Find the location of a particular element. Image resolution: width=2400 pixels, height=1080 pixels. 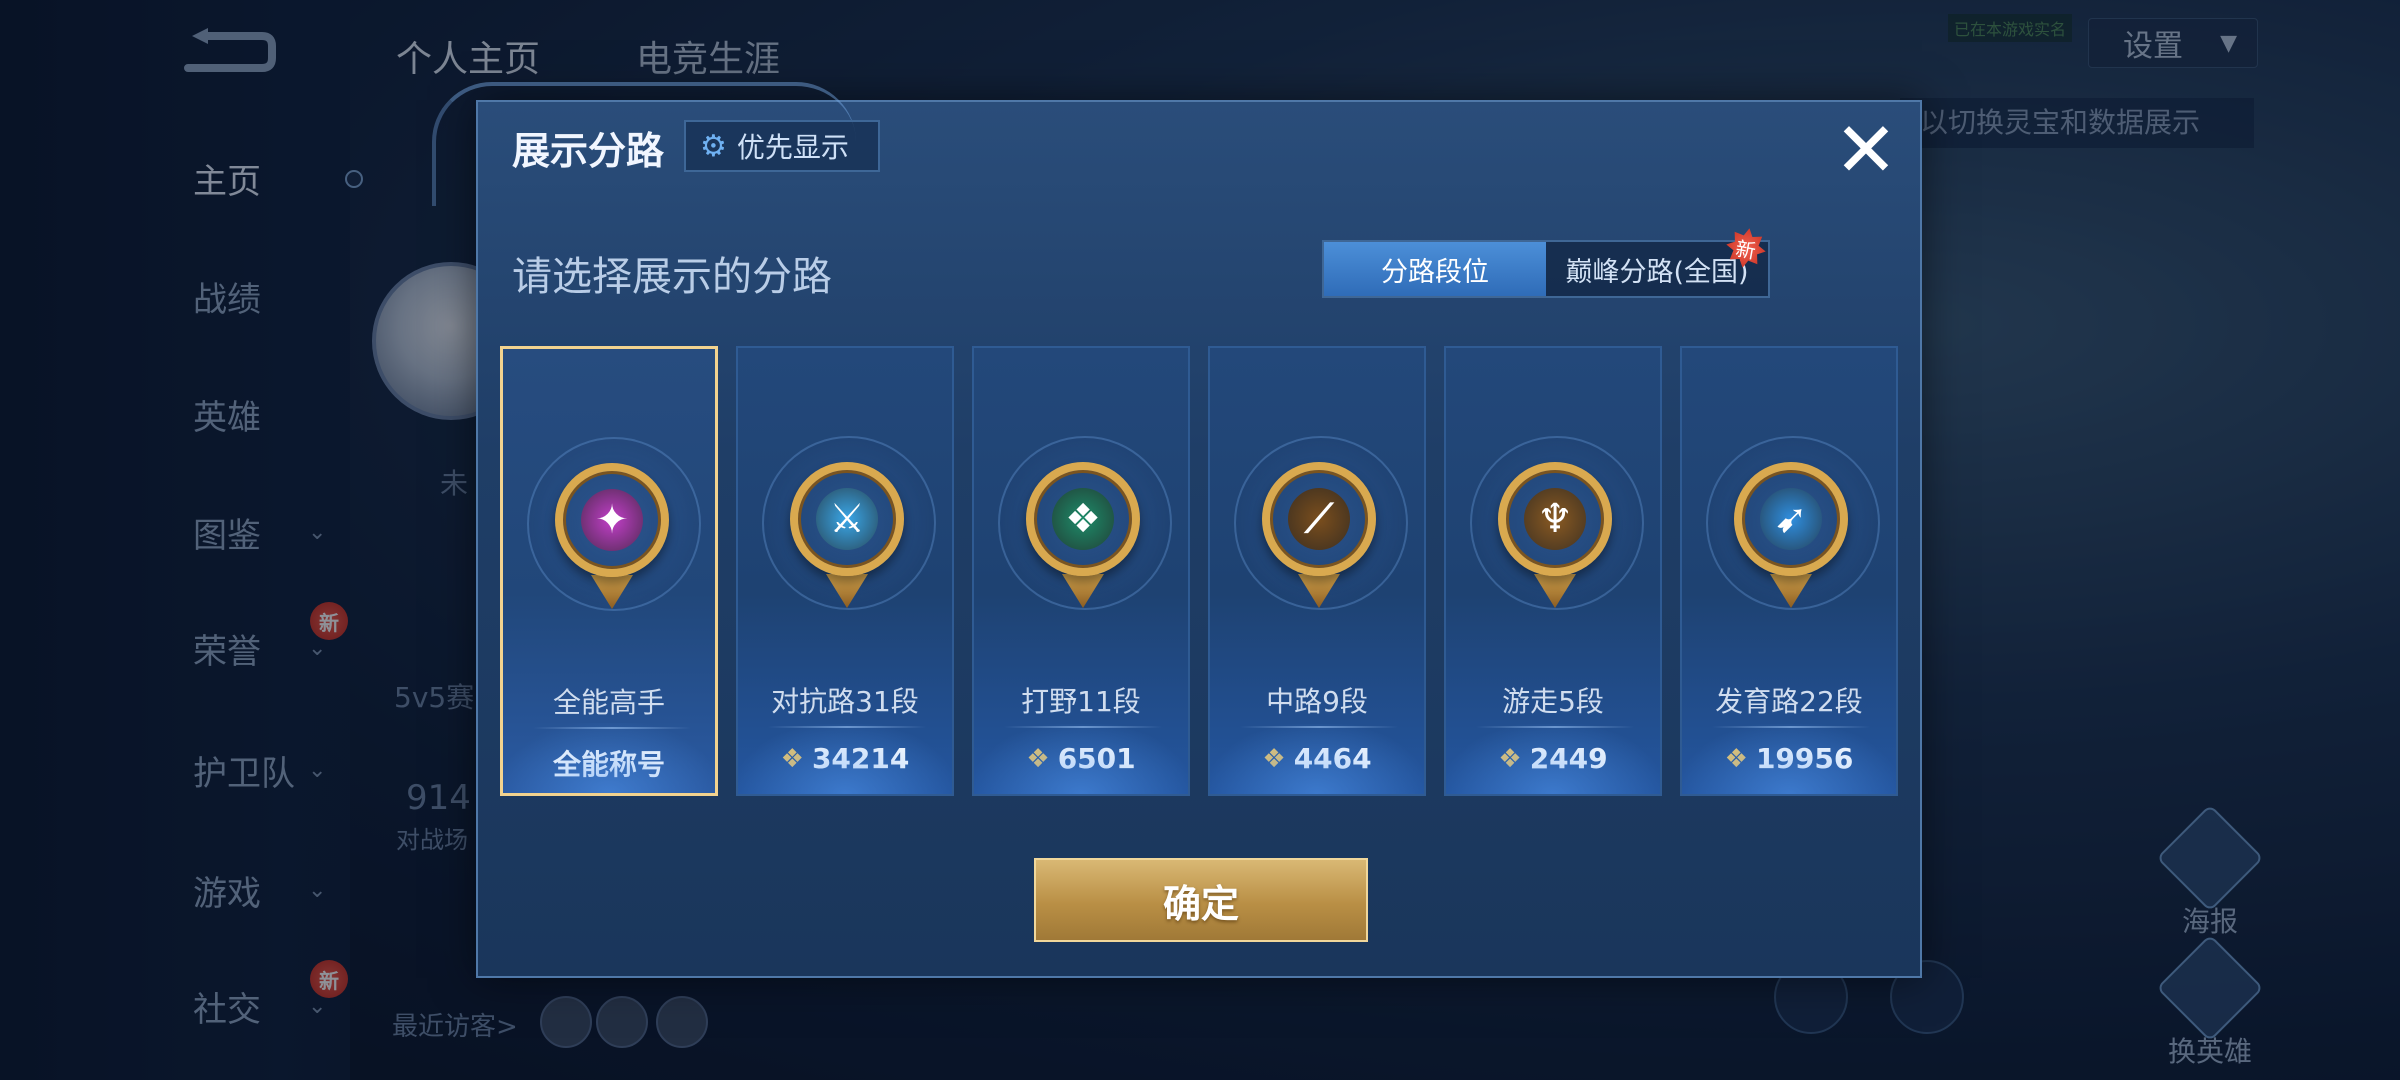

priority-display-button: ⚙ 优先显示 is located at coordinates (782, 146).